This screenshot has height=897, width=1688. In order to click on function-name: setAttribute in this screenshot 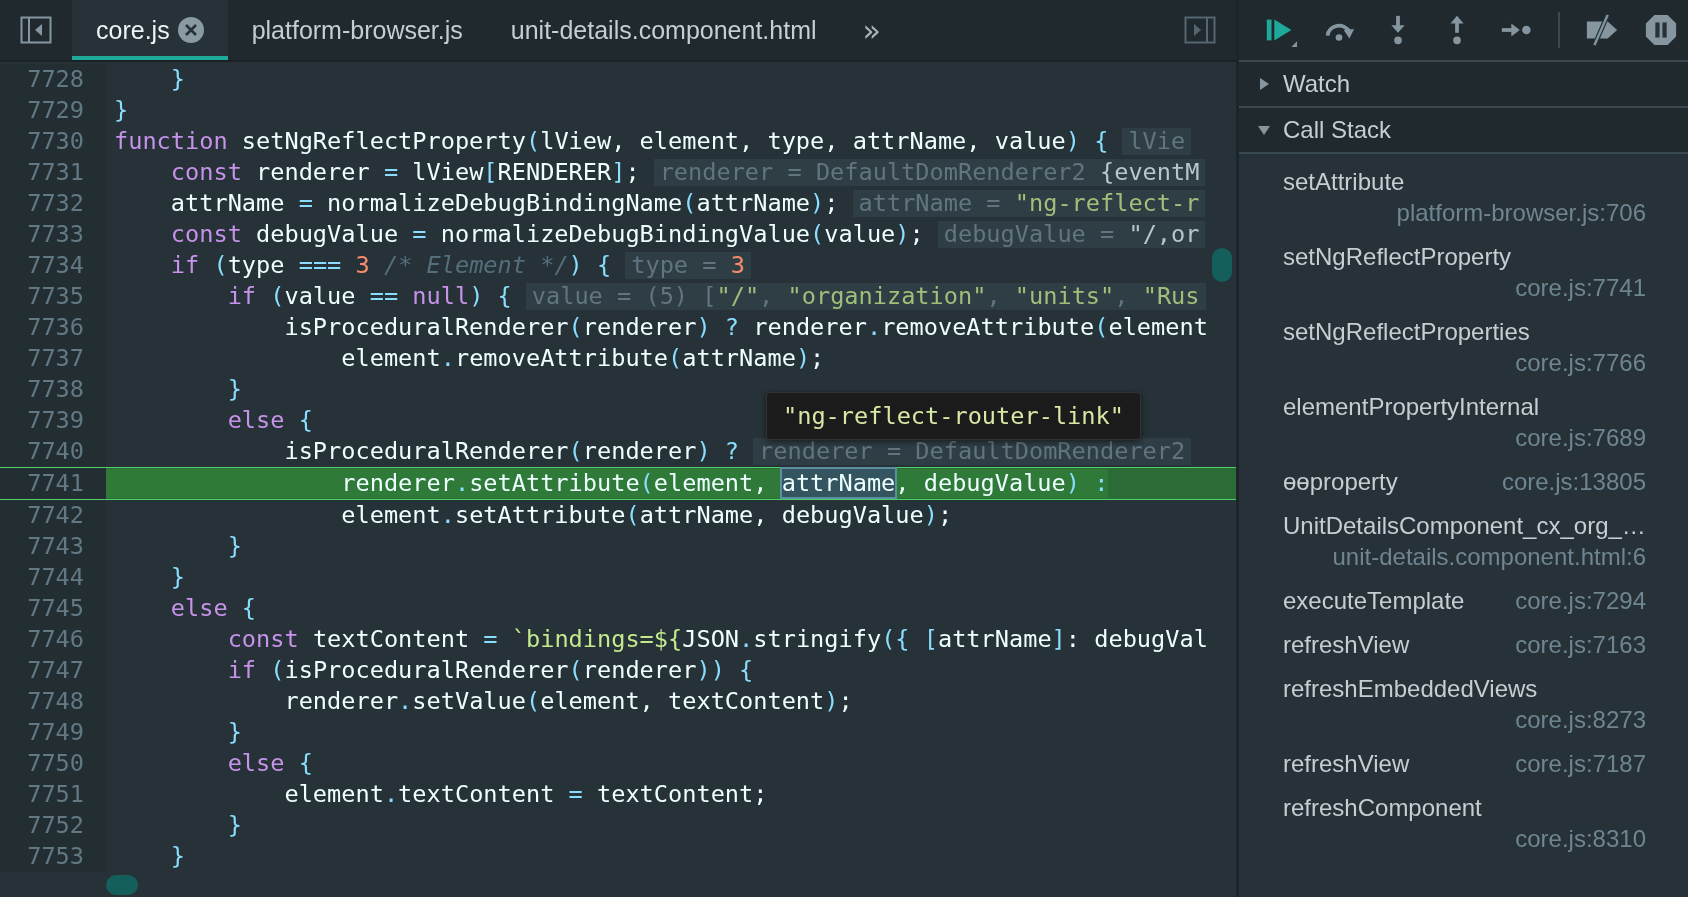, I will do `click(1344, 182)`.